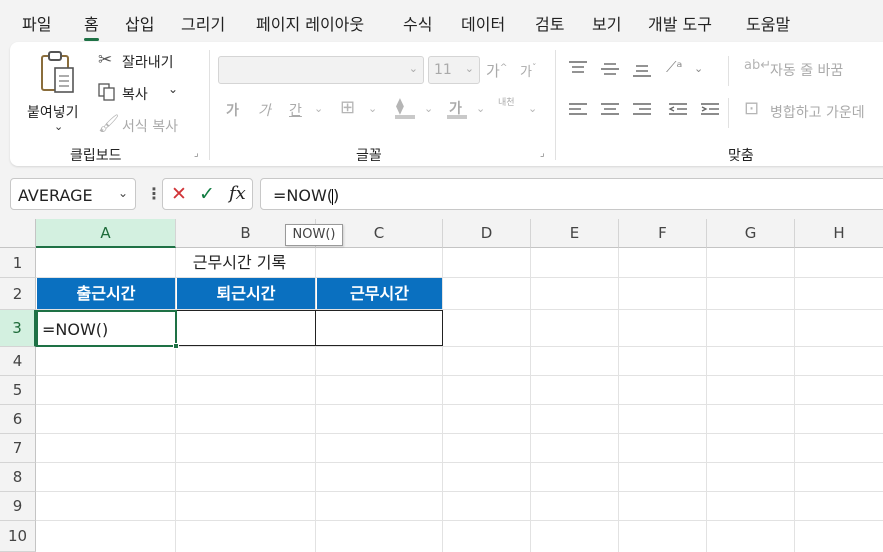 This screenshot has width=883, height=552. What do you see at coordinates (405, 108) in the screenshot?
I see `fill-color-button: ⧫` at bounding box center [405, 108].